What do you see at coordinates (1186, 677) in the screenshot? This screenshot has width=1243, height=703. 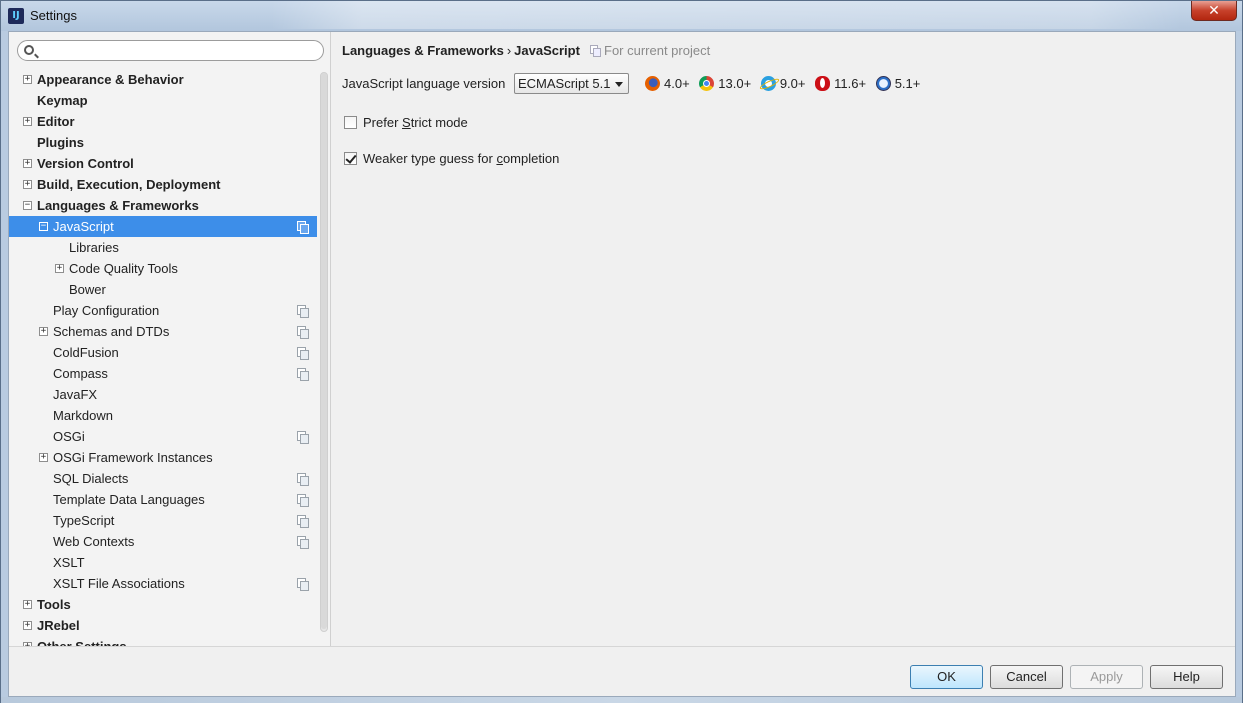 I see `help-button: Help` at bounding box center [1186, 677].